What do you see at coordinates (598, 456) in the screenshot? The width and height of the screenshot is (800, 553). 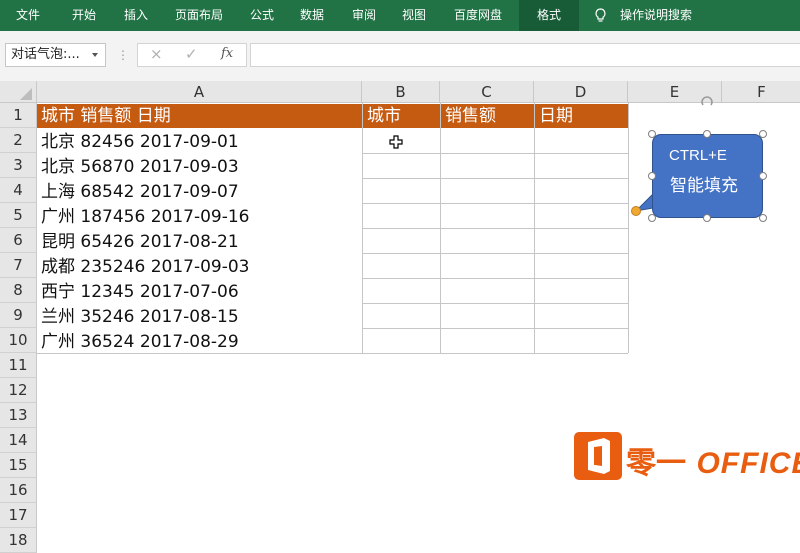 I see `office-logo-icon` at bounding box center [598, 456].